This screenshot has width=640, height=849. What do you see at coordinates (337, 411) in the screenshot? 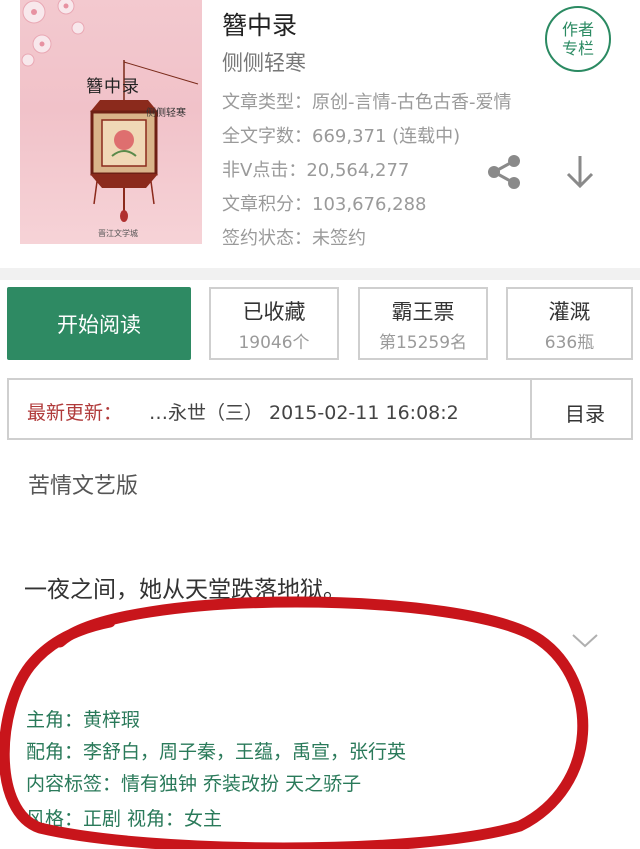
I see `latest-update-link: …永世（三） 2015-02-11 16:08:2` at bounding box center [337, 411].